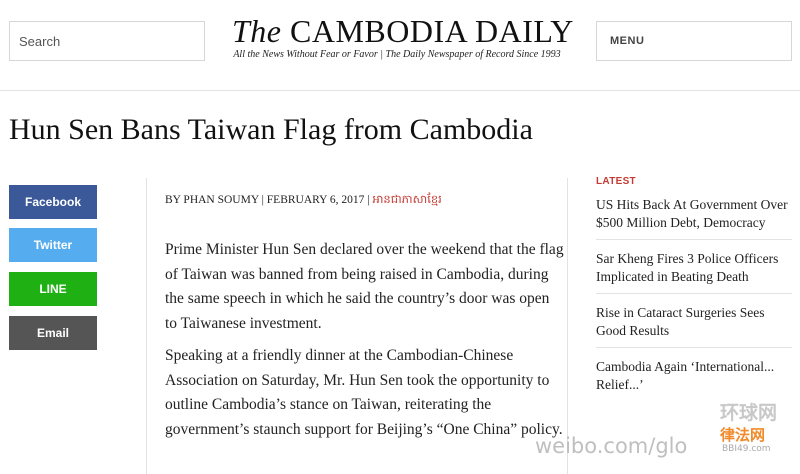 Image resolution: width=800 pixels, height=474 pixels. I want to click on menu-button: MENU, so click(694, 41).